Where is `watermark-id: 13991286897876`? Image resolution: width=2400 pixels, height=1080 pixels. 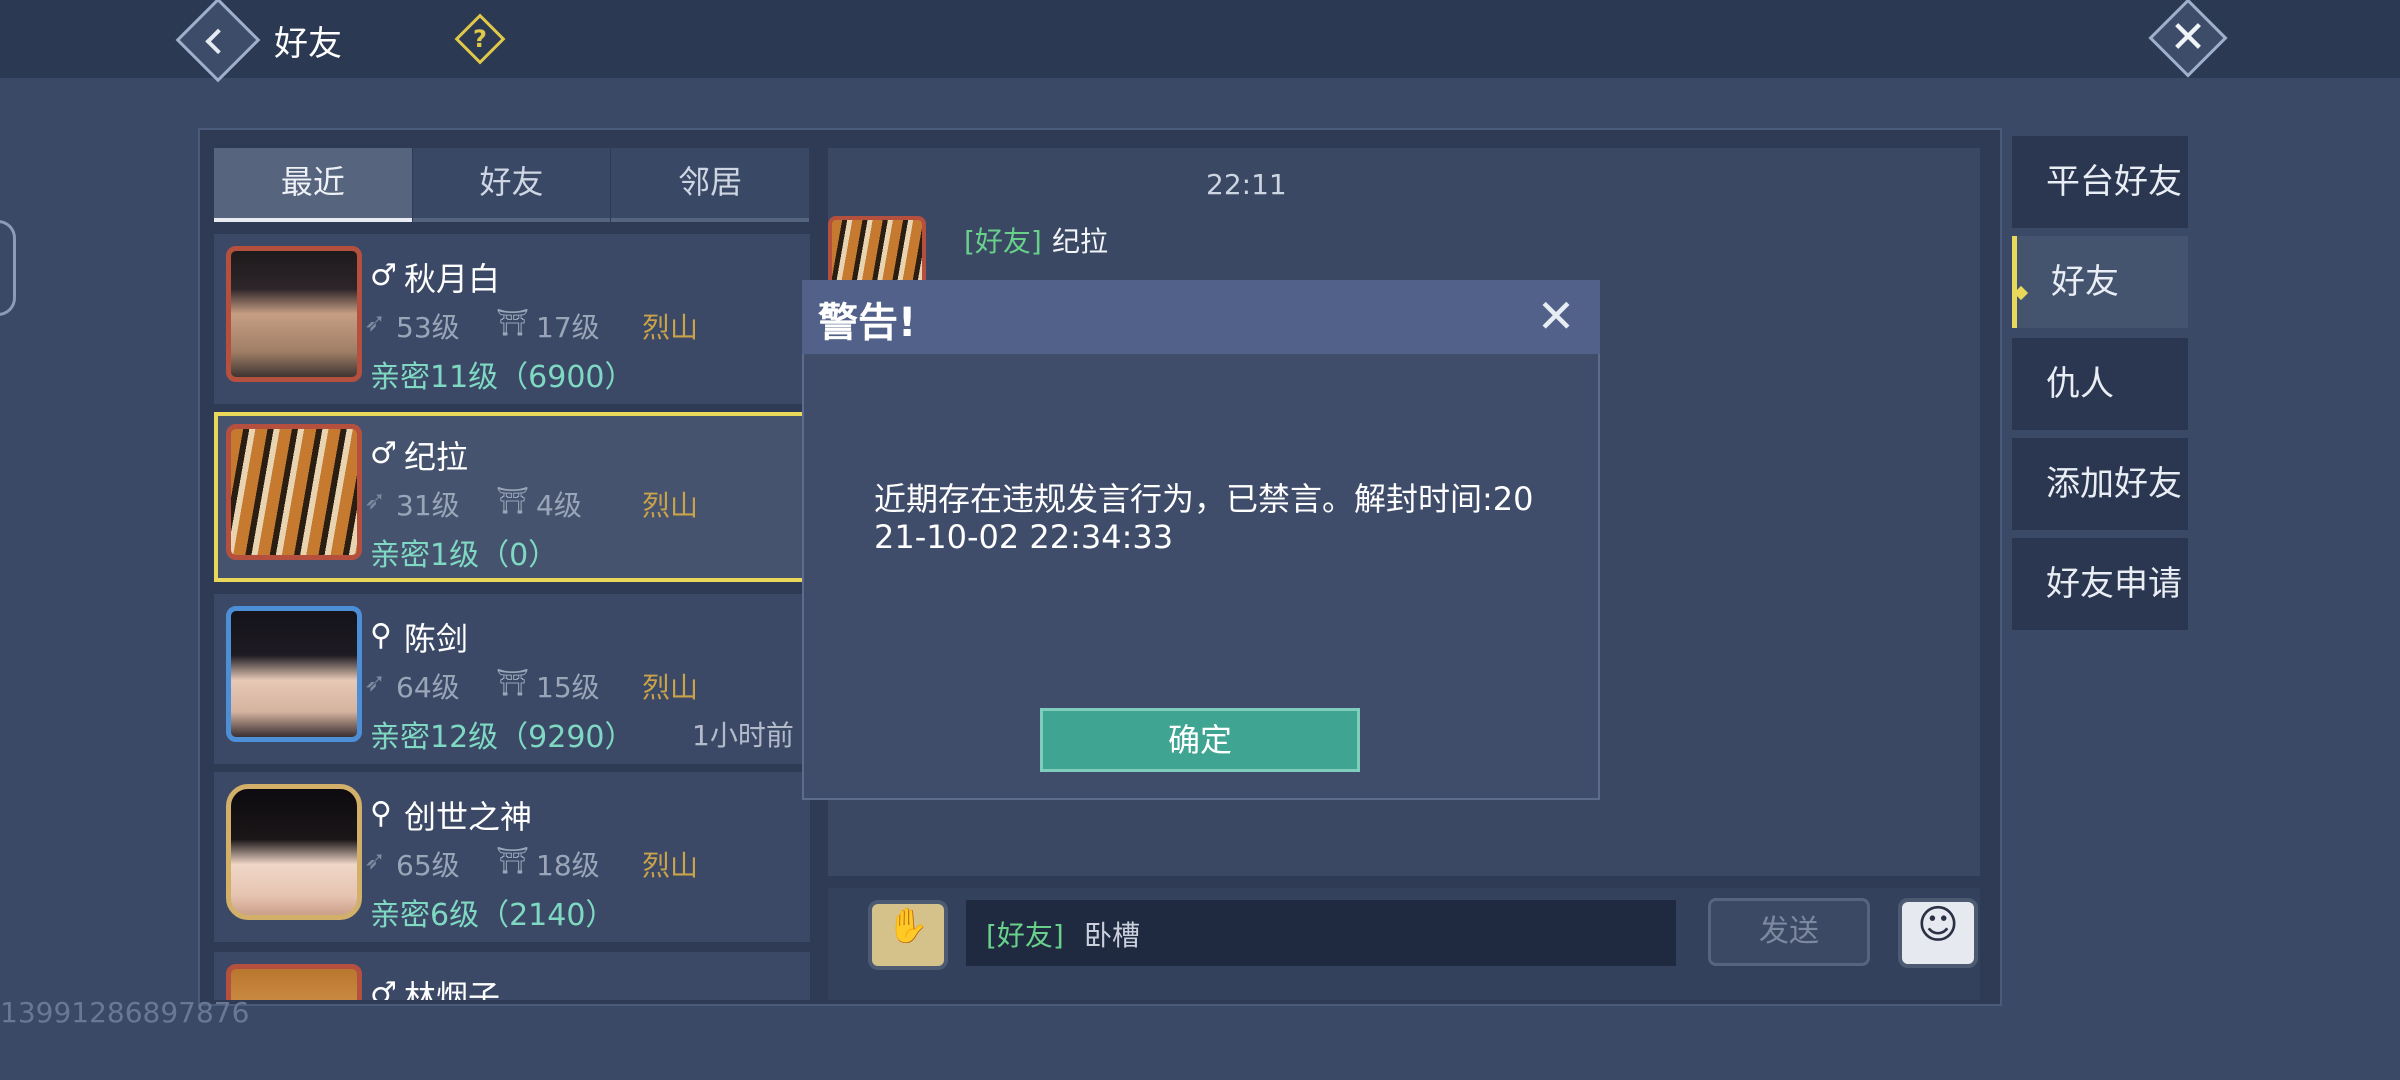
watermark-id: 13991286897876 is located at coordinates (125, 1012).